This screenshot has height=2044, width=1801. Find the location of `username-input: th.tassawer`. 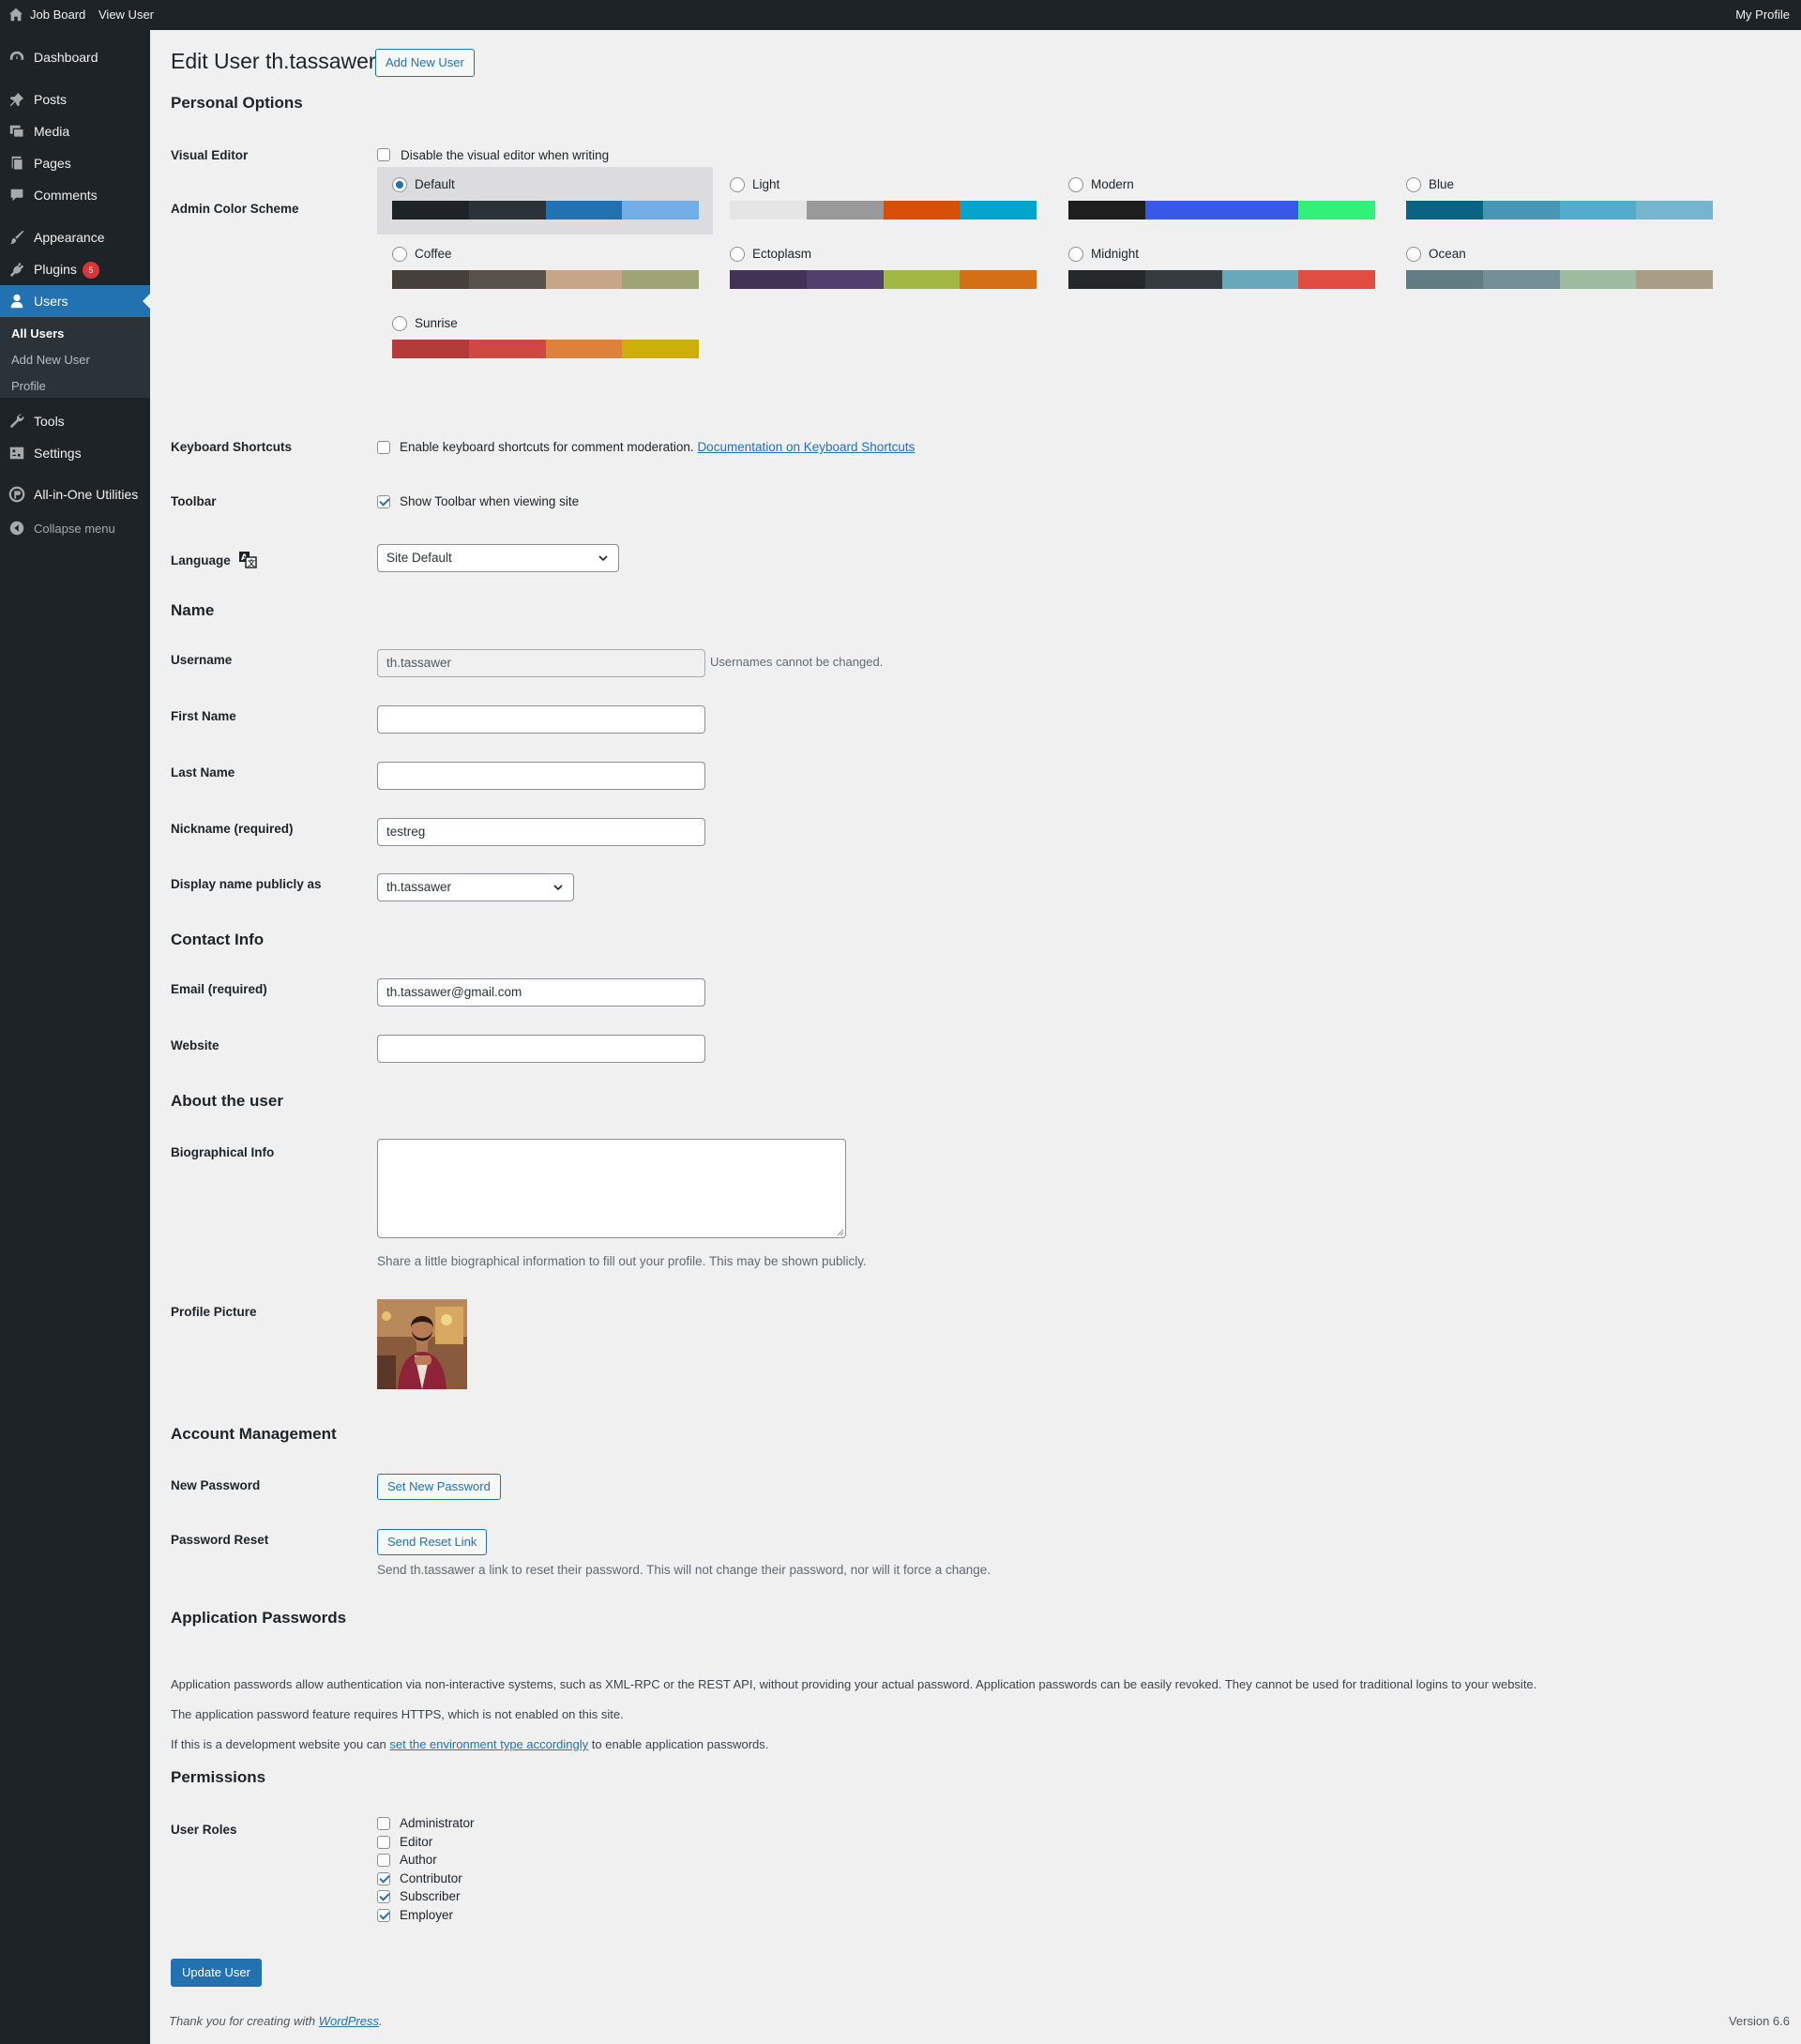

username-input: th.tassawer is located at coordinates (541, 663).